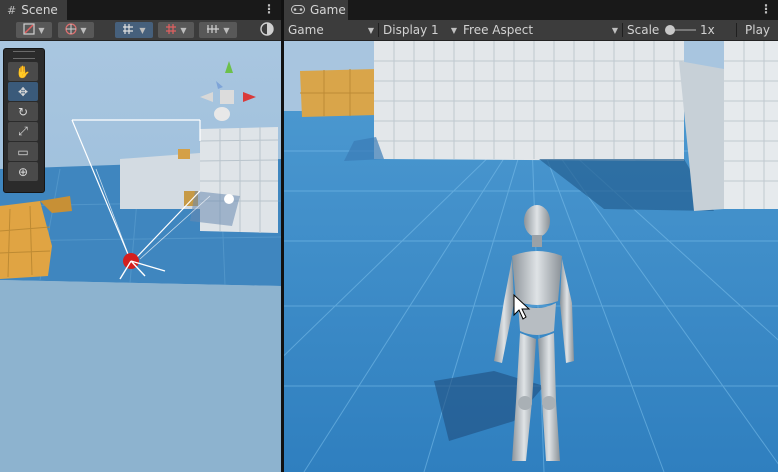  Describe the element at coordinates (540, 30) in the screenshot. I see `aspect-dropdown: Free Aspect ▼` at that location.